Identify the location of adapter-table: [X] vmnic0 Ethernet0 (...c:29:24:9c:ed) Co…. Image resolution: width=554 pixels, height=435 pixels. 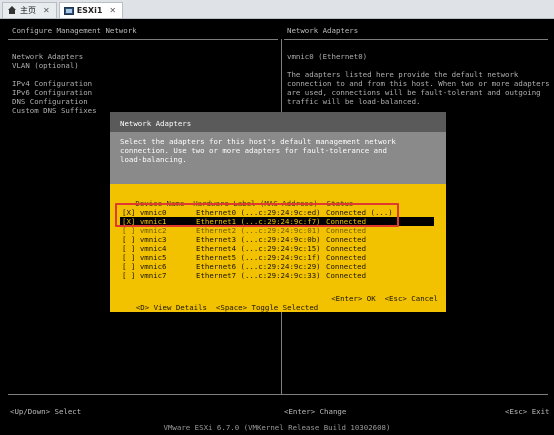
(277, 244).